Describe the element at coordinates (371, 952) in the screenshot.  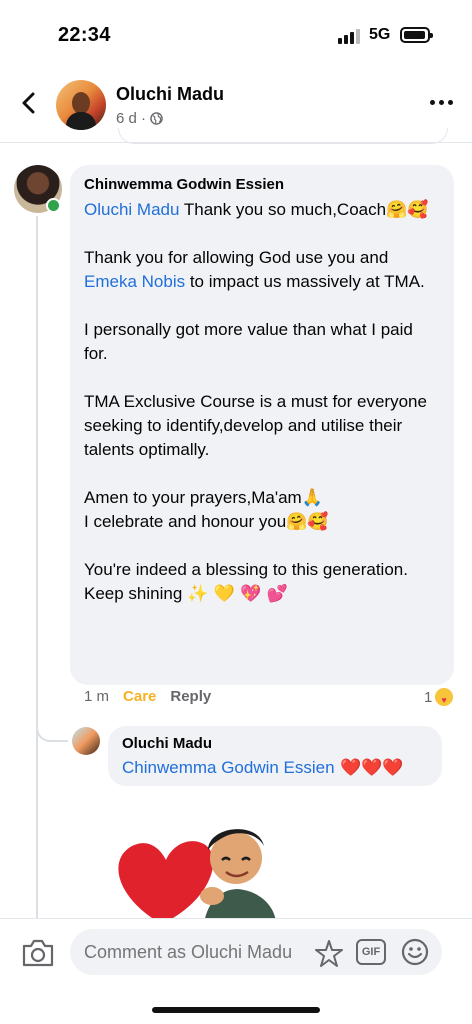
I see `gif-button: GIF` at that location.